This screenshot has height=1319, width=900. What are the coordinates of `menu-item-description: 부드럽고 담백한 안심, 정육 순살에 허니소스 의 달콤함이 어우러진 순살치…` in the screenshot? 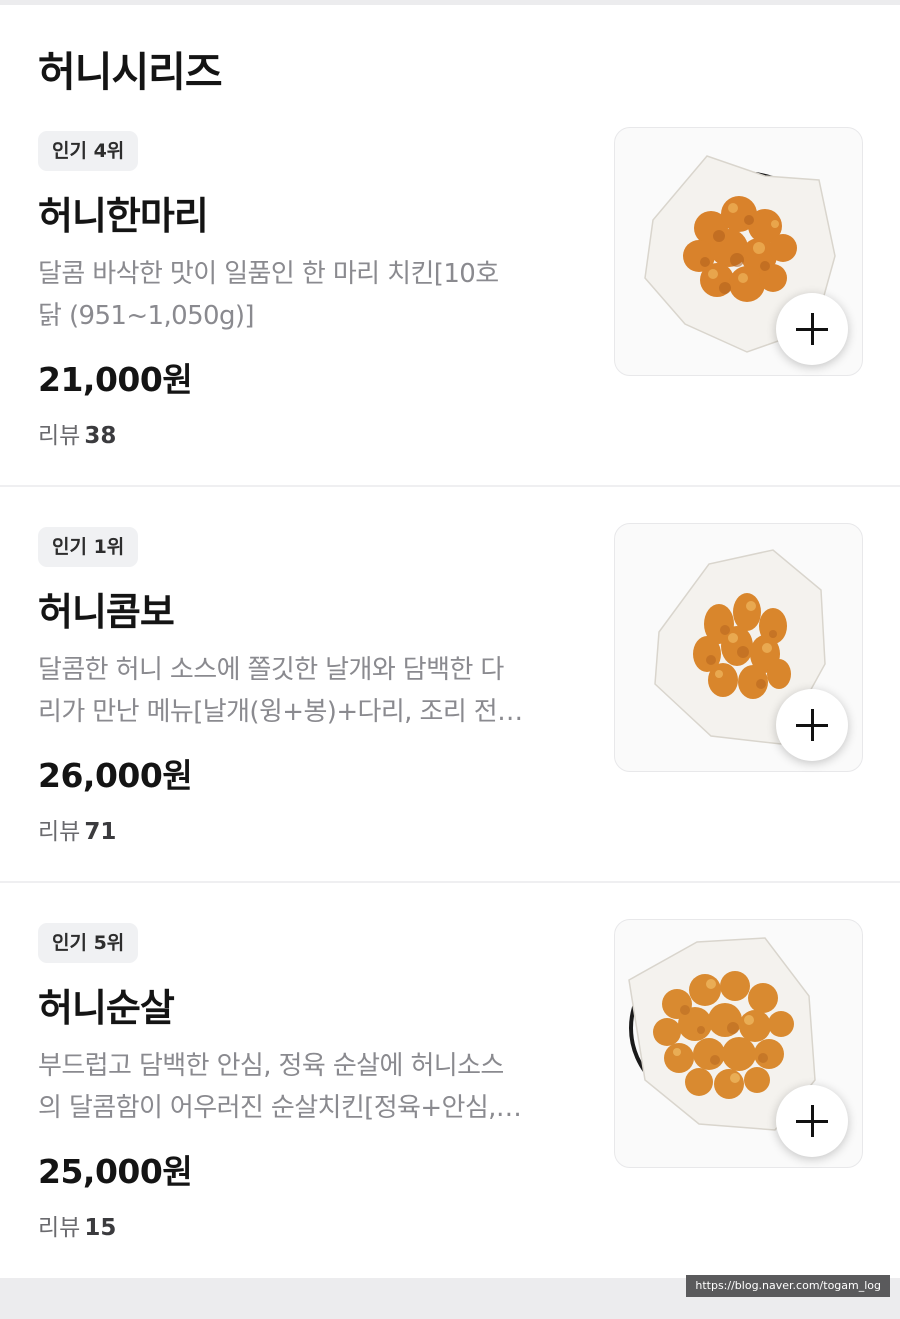 It's located at (312, 1087).